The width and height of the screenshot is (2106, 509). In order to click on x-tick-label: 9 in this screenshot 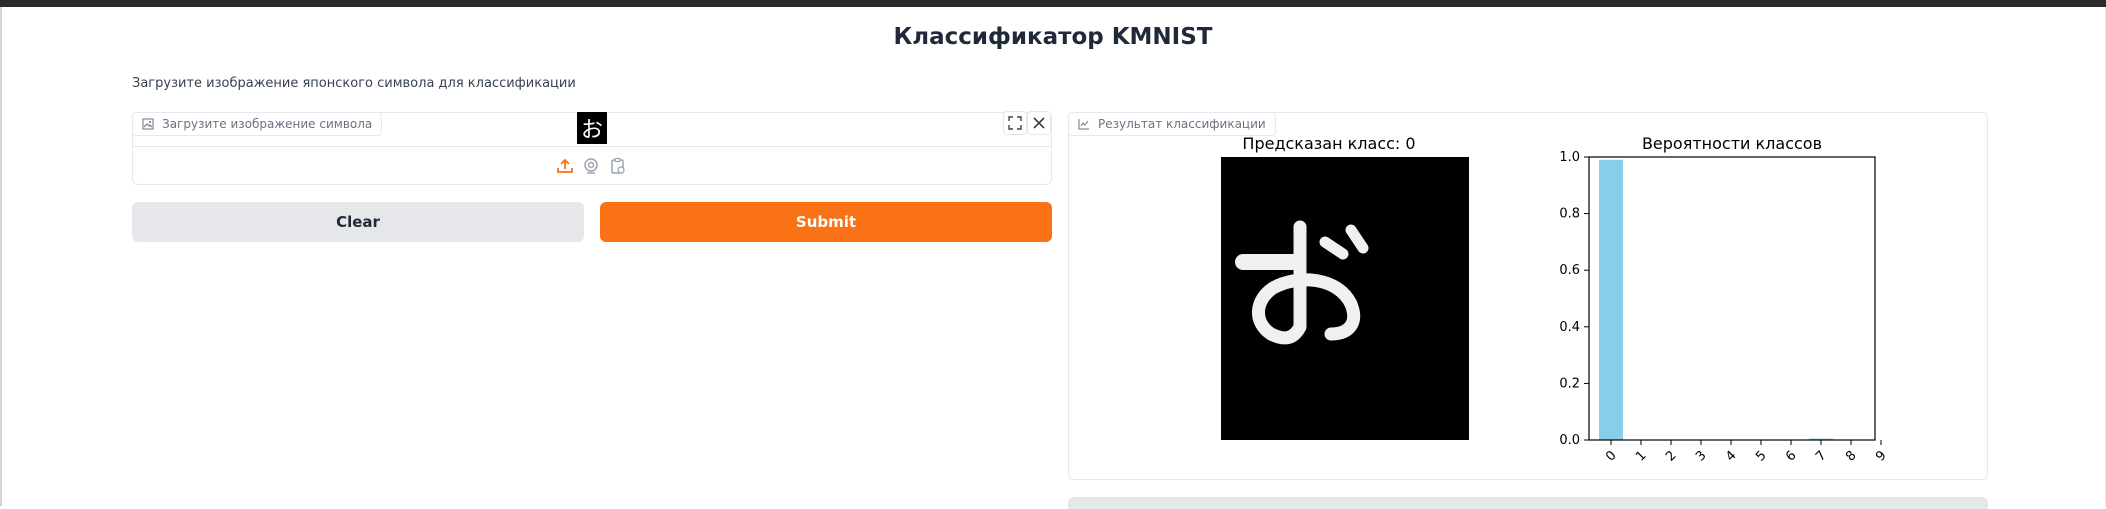, I will do `click(1881, 456)`.